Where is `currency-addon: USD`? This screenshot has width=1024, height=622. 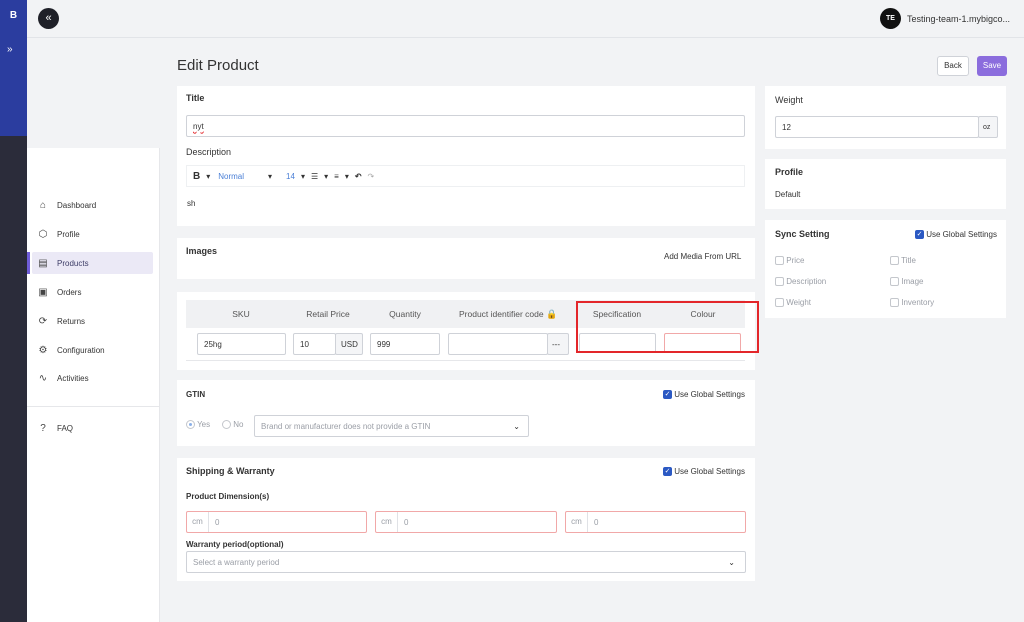 currency-addon: USD is located at coordinates (349, 344).